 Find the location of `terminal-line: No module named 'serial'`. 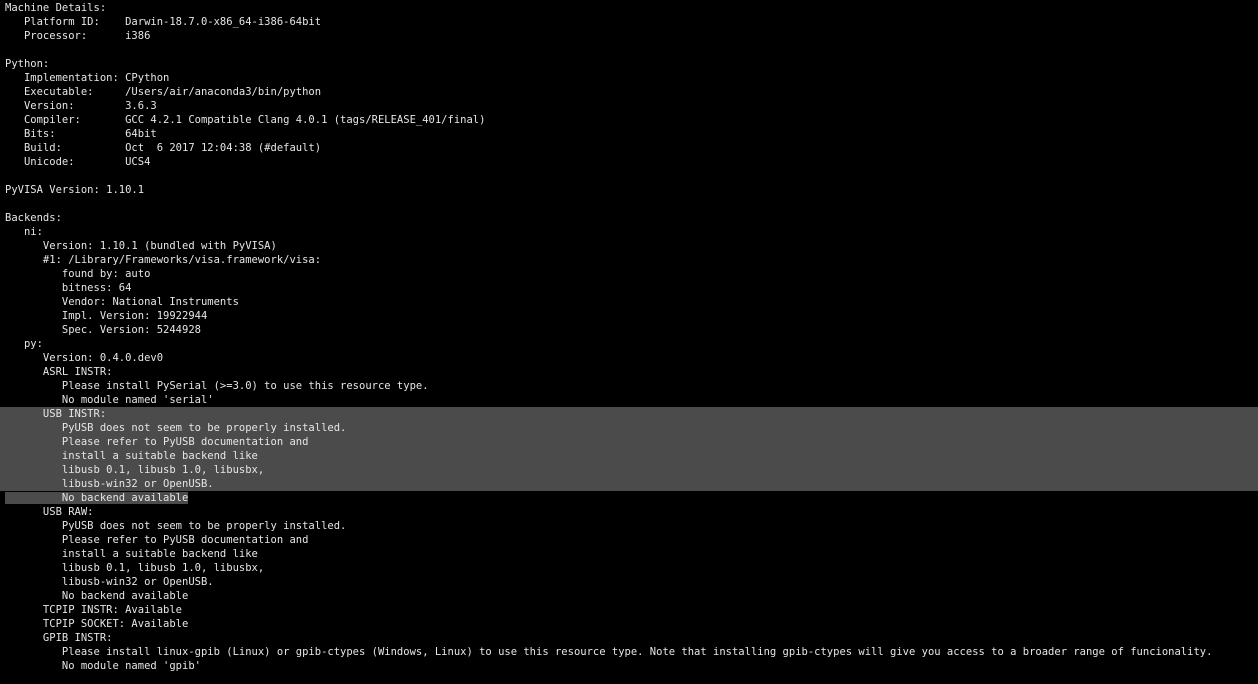

terminal-line: No module named 'serial' is located at coordinates (109, 400).